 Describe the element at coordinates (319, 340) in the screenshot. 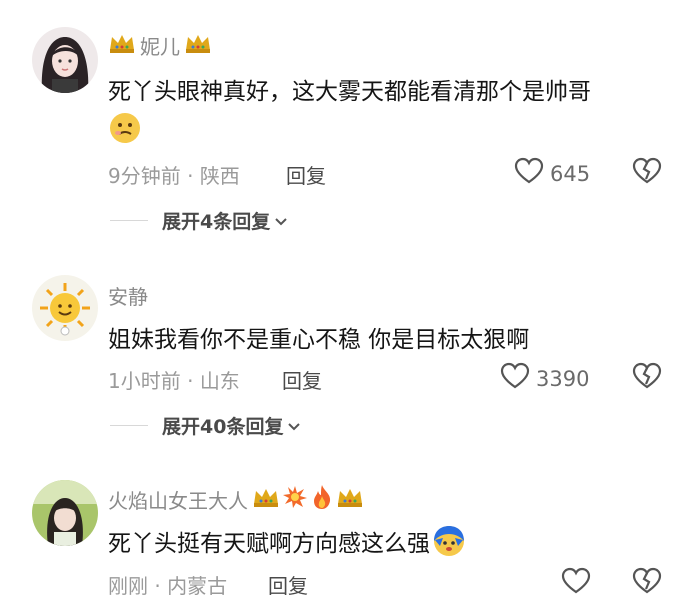

I see `comment-text: 姐妹我看你不是重心不稳 你是目标太狠啊` at that location.